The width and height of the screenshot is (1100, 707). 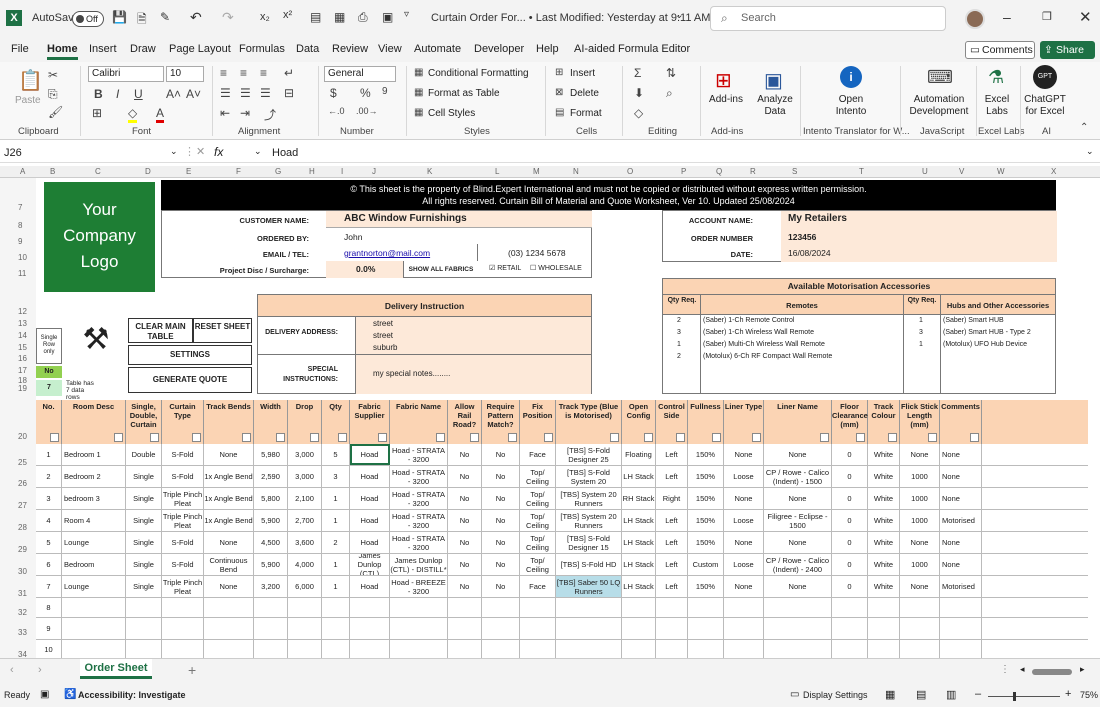 I want to click on column-header-e: E, so click(x=188, y=171).